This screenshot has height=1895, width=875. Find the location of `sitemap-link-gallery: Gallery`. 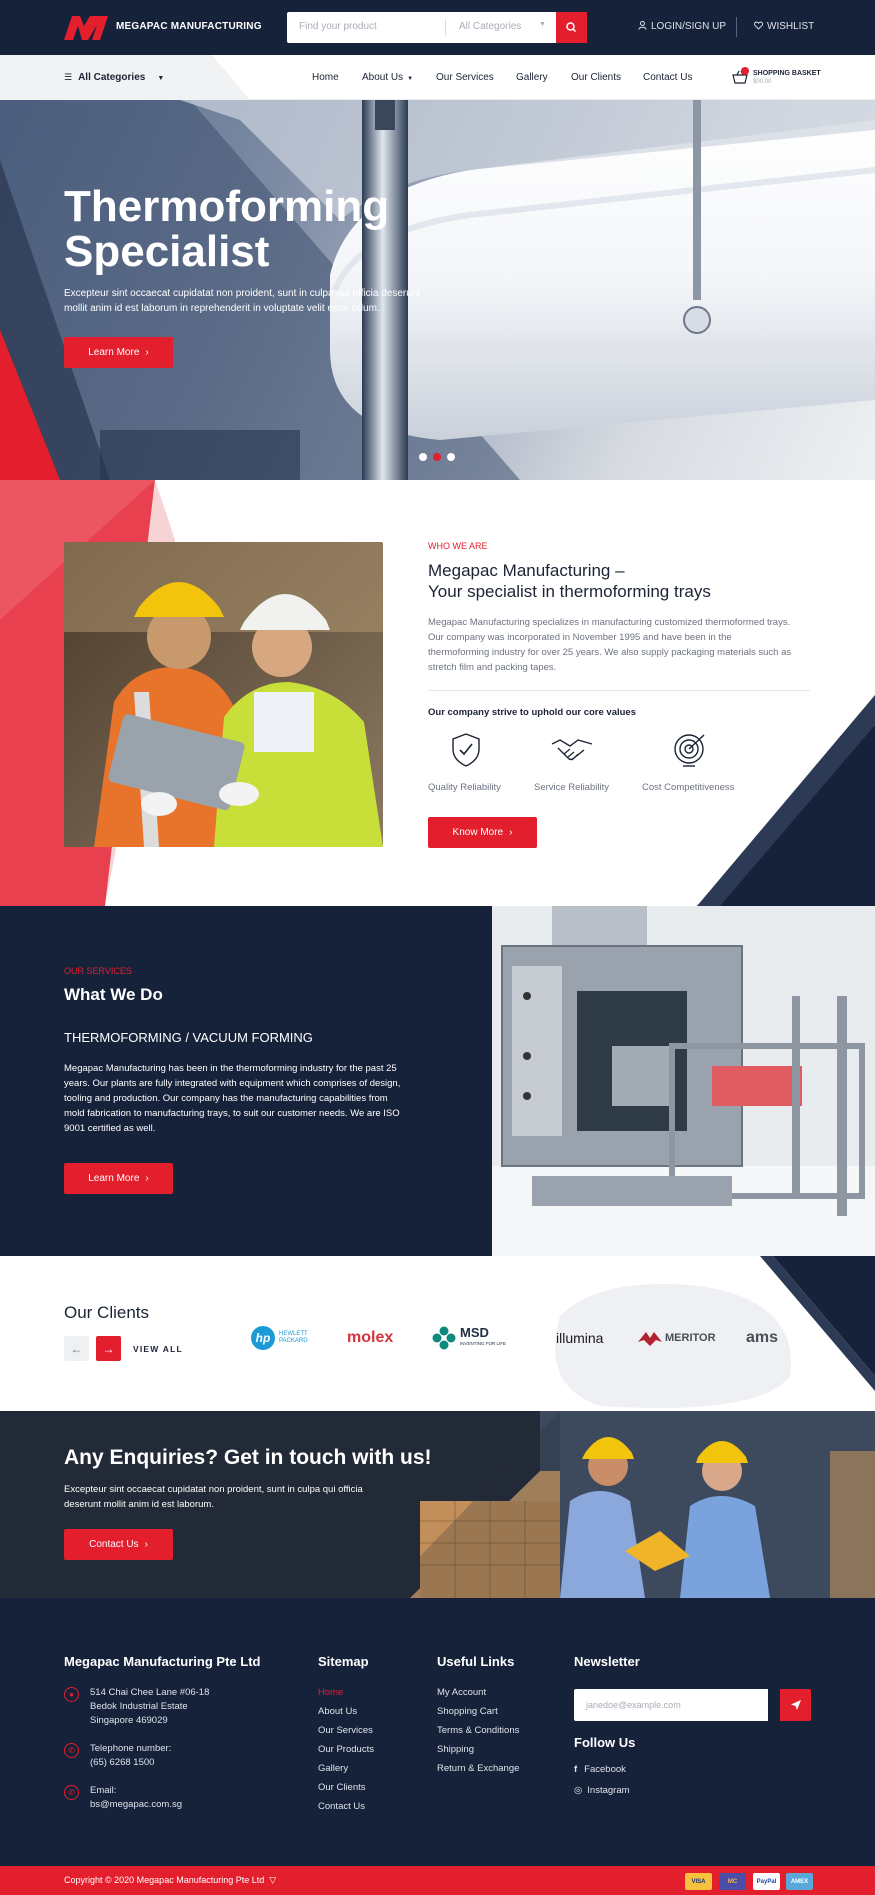

sitemap-link-gallery: Gallery is located at coordinates (333, 1768).